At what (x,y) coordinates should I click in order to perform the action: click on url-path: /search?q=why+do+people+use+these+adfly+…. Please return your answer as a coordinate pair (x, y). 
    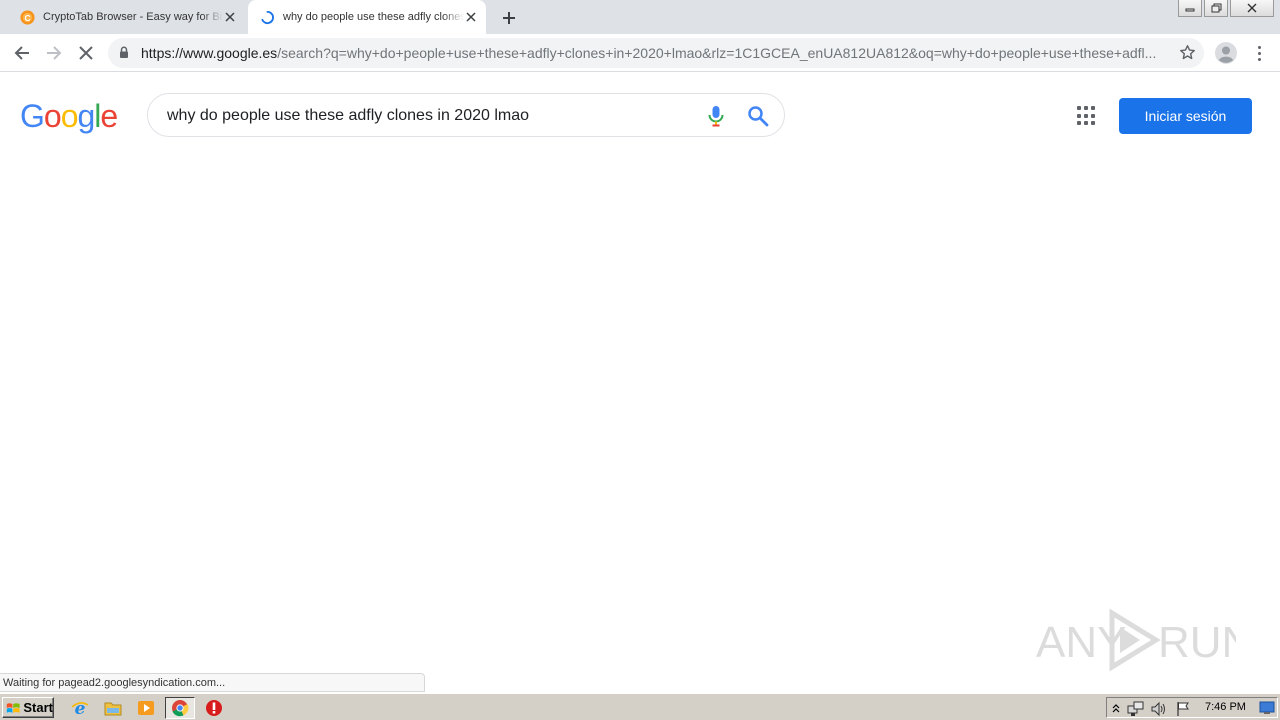
    Looking at the image, I should click on (717, 53).